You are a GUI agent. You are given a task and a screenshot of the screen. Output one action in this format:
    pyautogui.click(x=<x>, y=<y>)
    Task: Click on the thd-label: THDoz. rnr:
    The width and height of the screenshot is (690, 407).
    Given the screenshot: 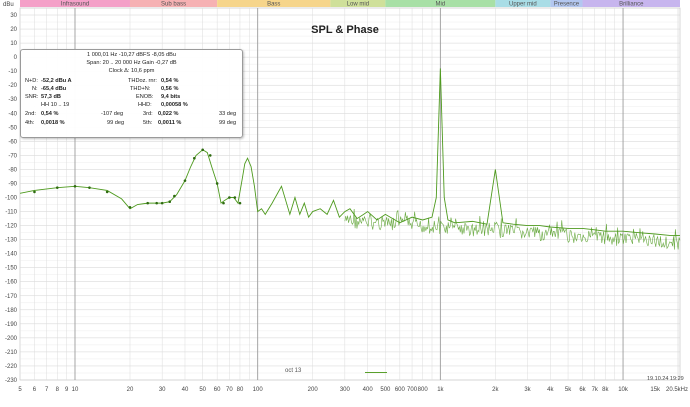 What is the action you would take?
    pyautogui.click(x=142, y=81)
    